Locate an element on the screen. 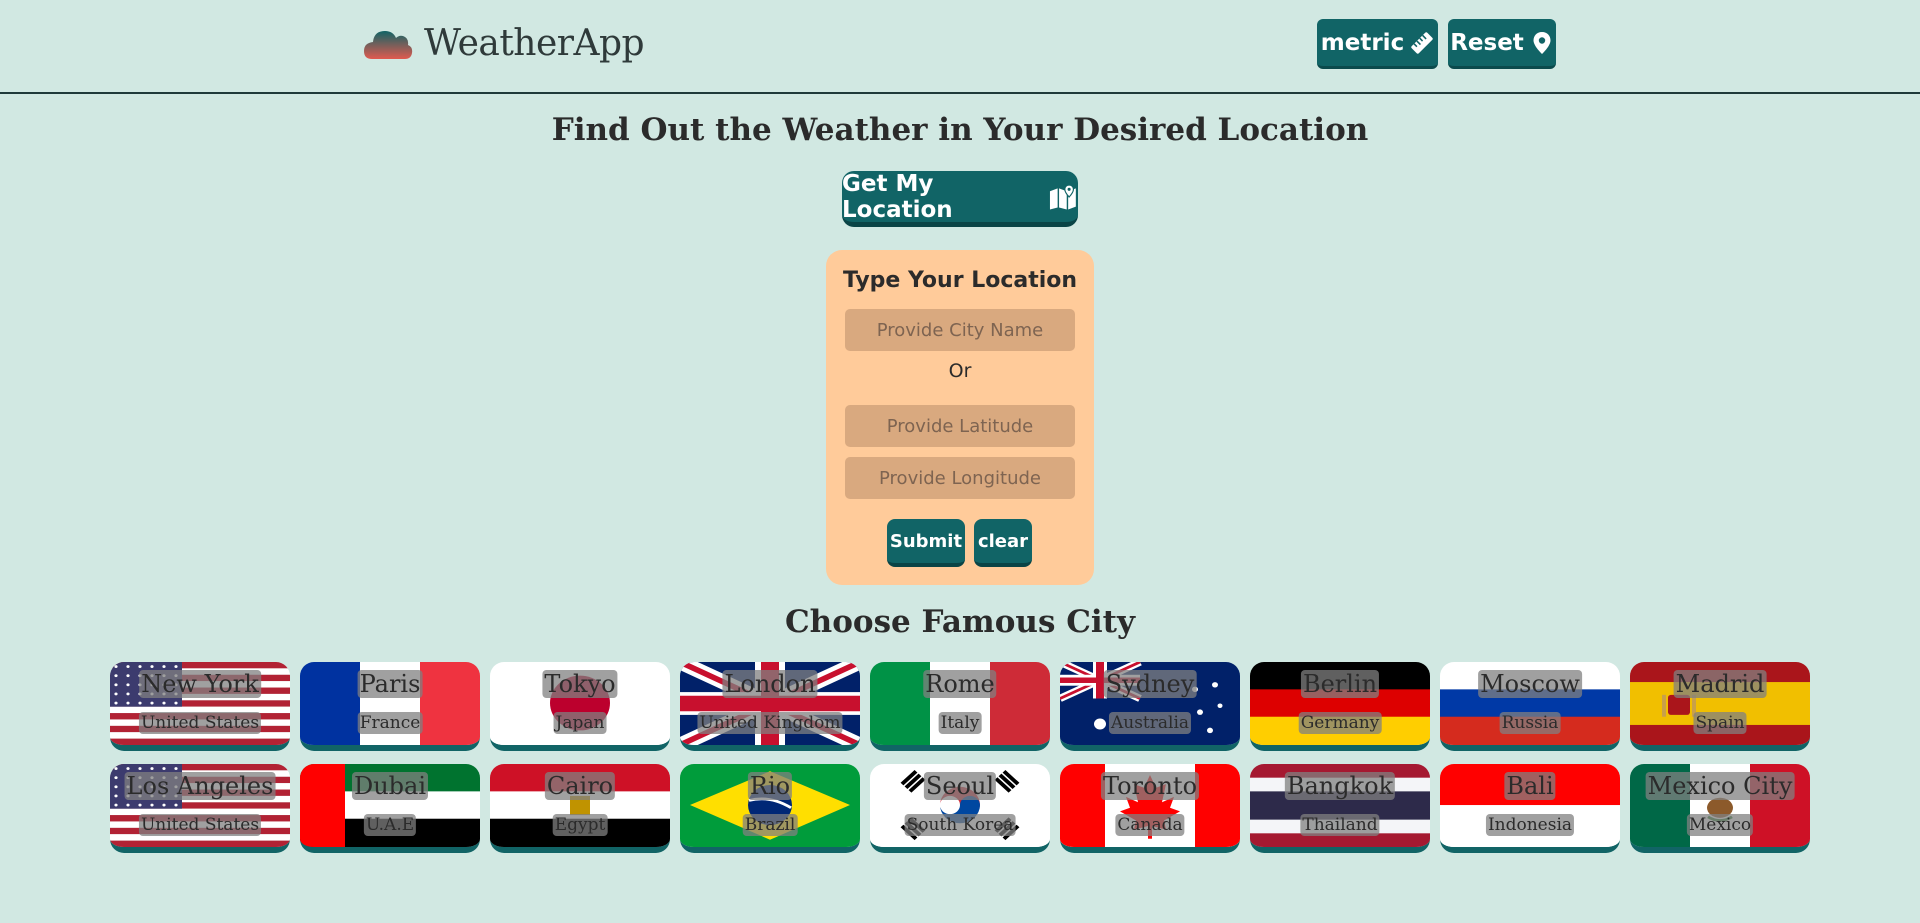 Image resolution: width=1920 pixels, height=923 pixels. cloud-icon is located at coordinates (388, 45).